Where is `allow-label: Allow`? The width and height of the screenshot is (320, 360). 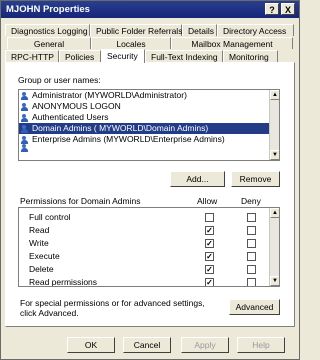 allow-label: Allow is located at coordinates (207, 201).